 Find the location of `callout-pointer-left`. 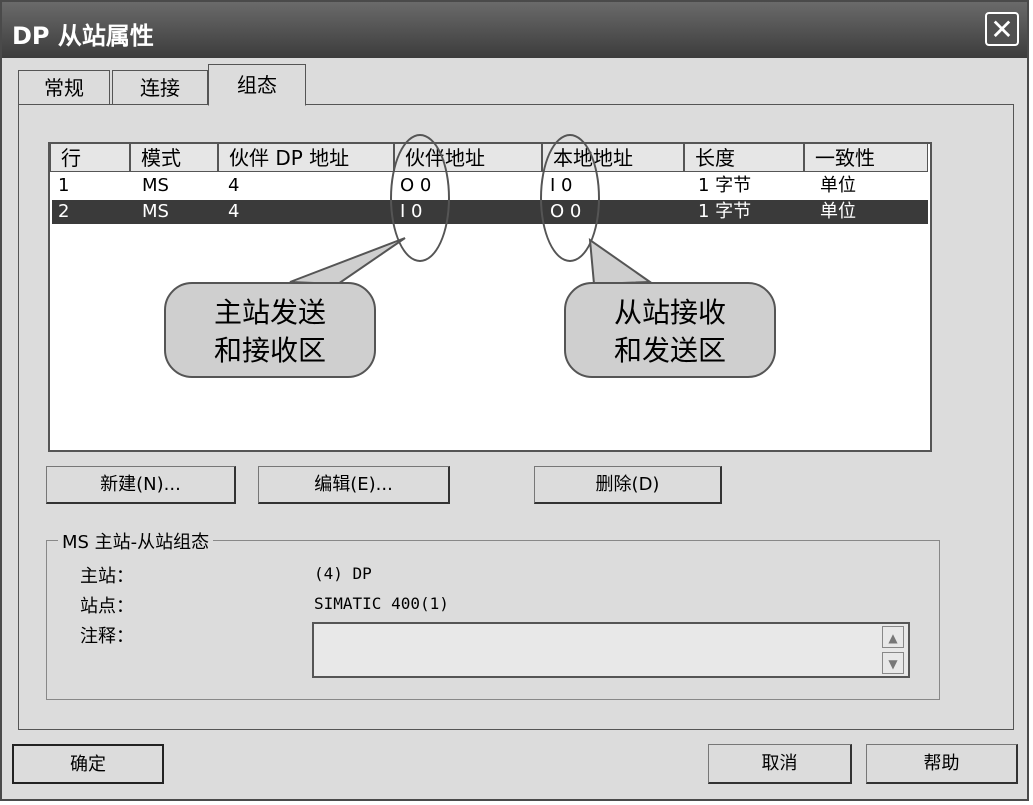

callout-pointer-left is located at coordinates (347, 261).